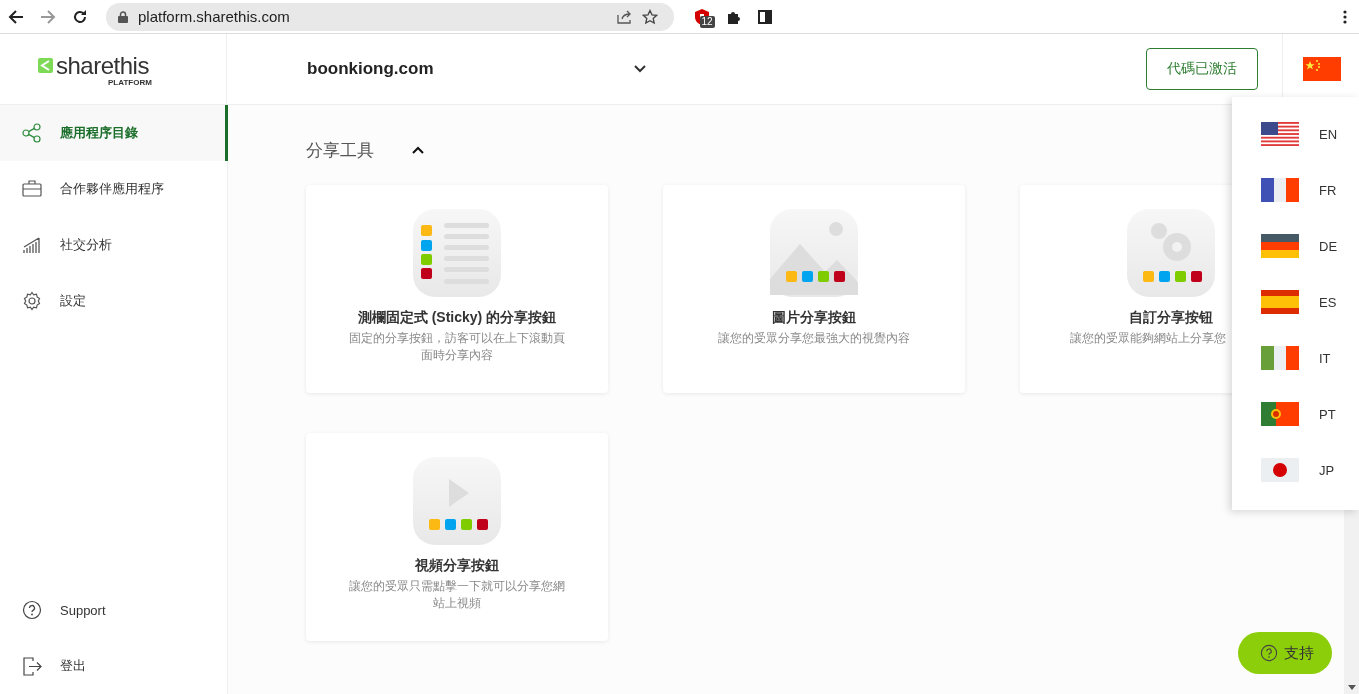  I want to click on chevron-down-icon, so click(639, 69).